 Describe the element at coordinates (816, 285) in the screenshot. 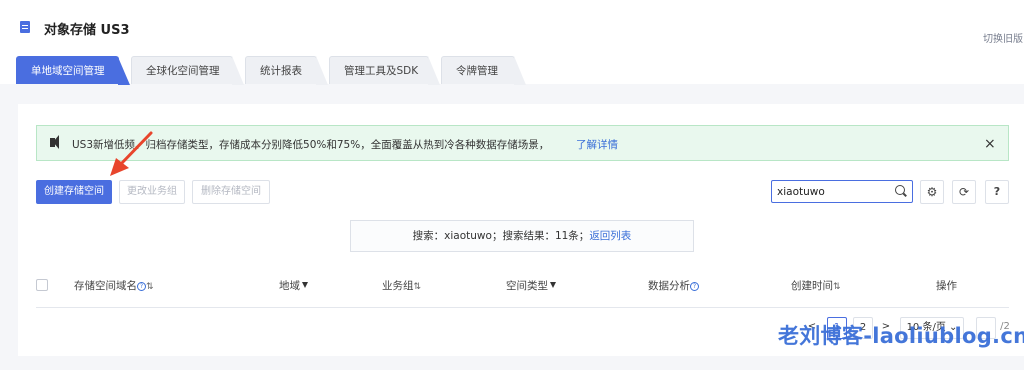

I see `column-created-time: 创建时间⇅` at that location.